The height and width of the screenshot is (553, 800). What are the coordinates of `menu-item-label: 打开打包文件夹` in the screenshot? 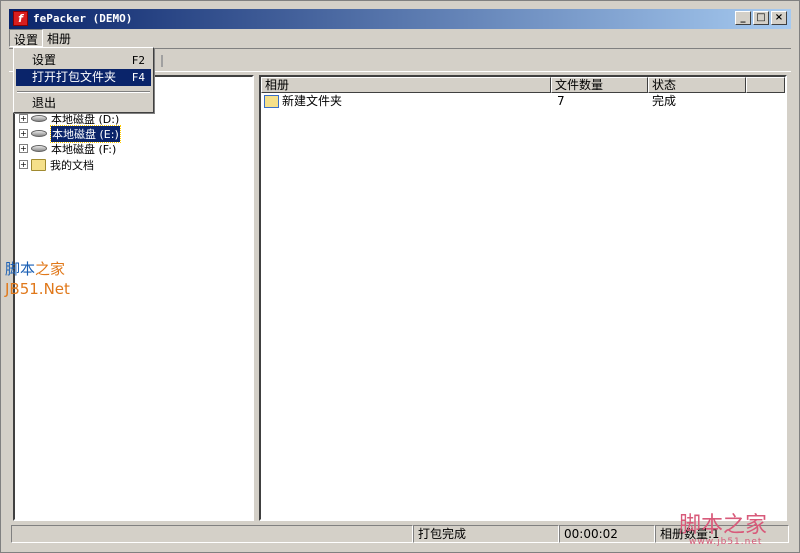 It's located at (74, 77).